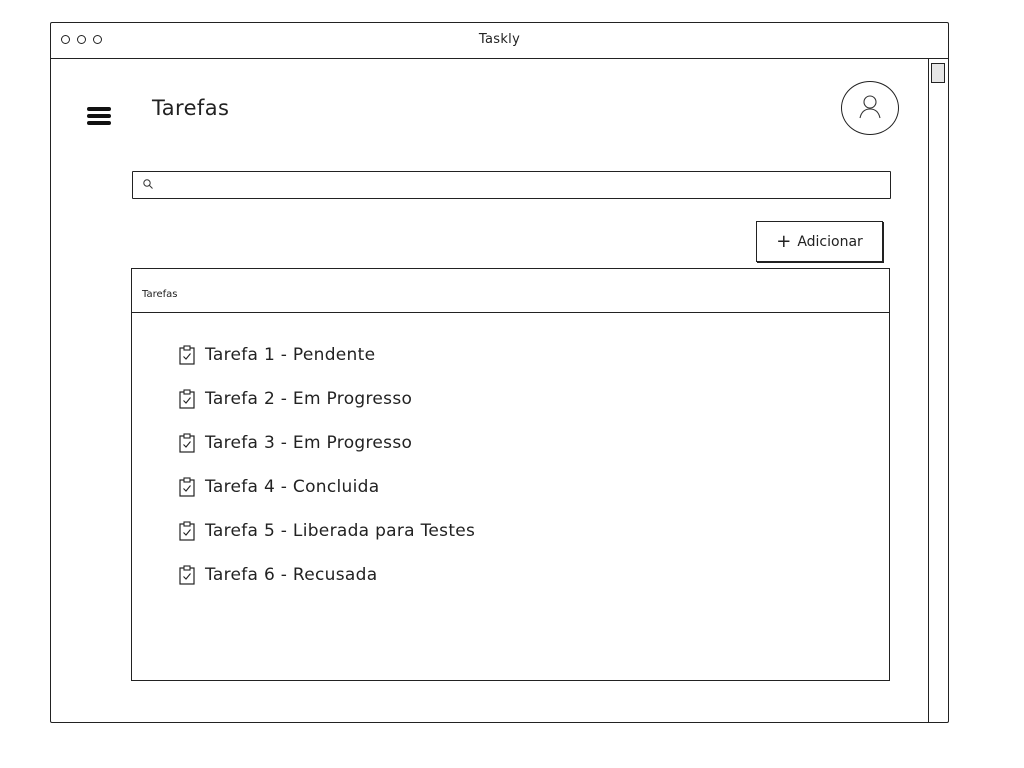 Image resolution: width=1024 pixels, height=768 pixels. What do you see at coordinates (938, 73) in the screenshot?
I see `scrollbar-thumb` at bounding box center [938, 73].